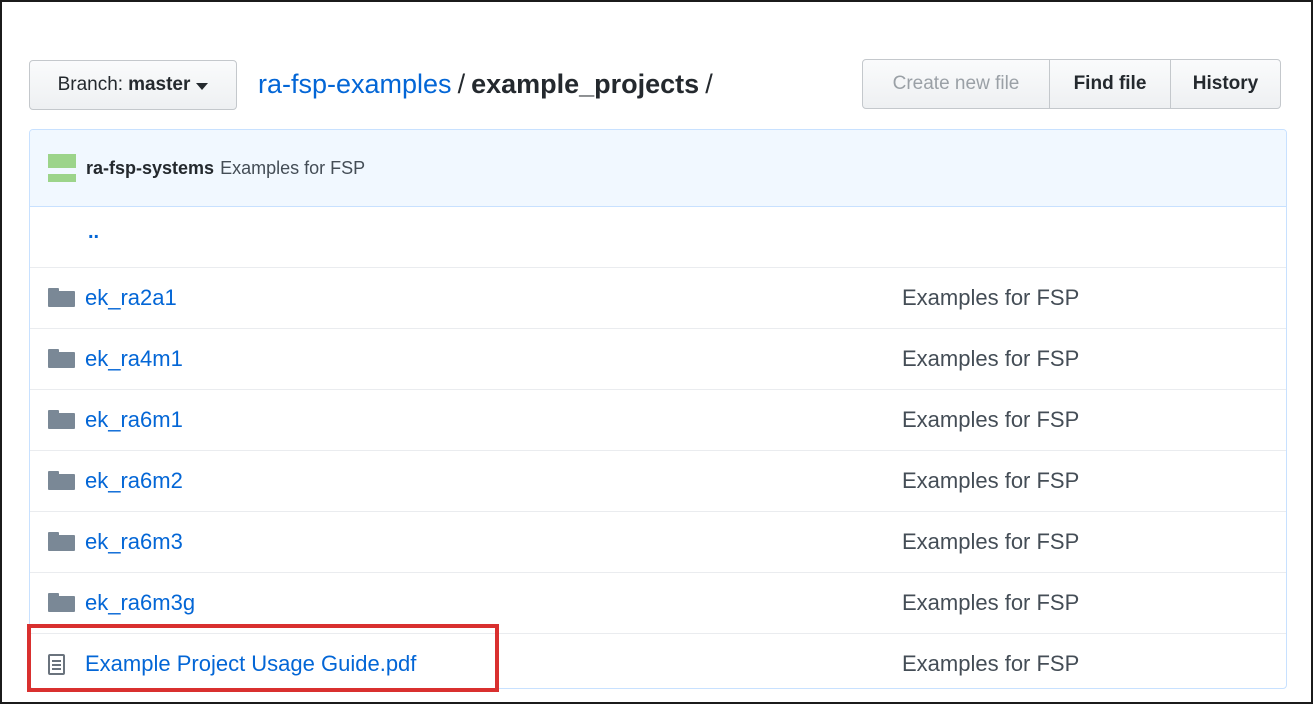 The image size is (1313, 704). What do you see at coordinates (658, 541) in the screenshot?
I see `table-row: ek_ra6m3 Examples for FSP` at bounding box center [658, 541].